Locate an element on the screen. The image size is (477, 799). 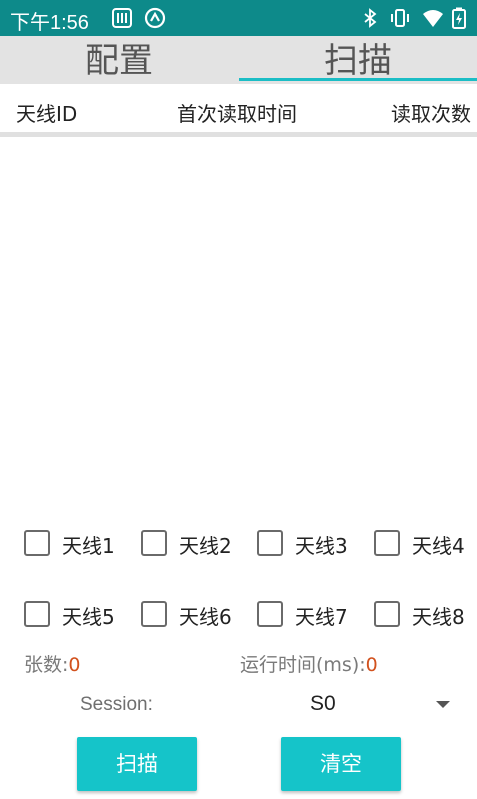
runtime: 运行时间(ms):0 is located at coordinates (309, 663).